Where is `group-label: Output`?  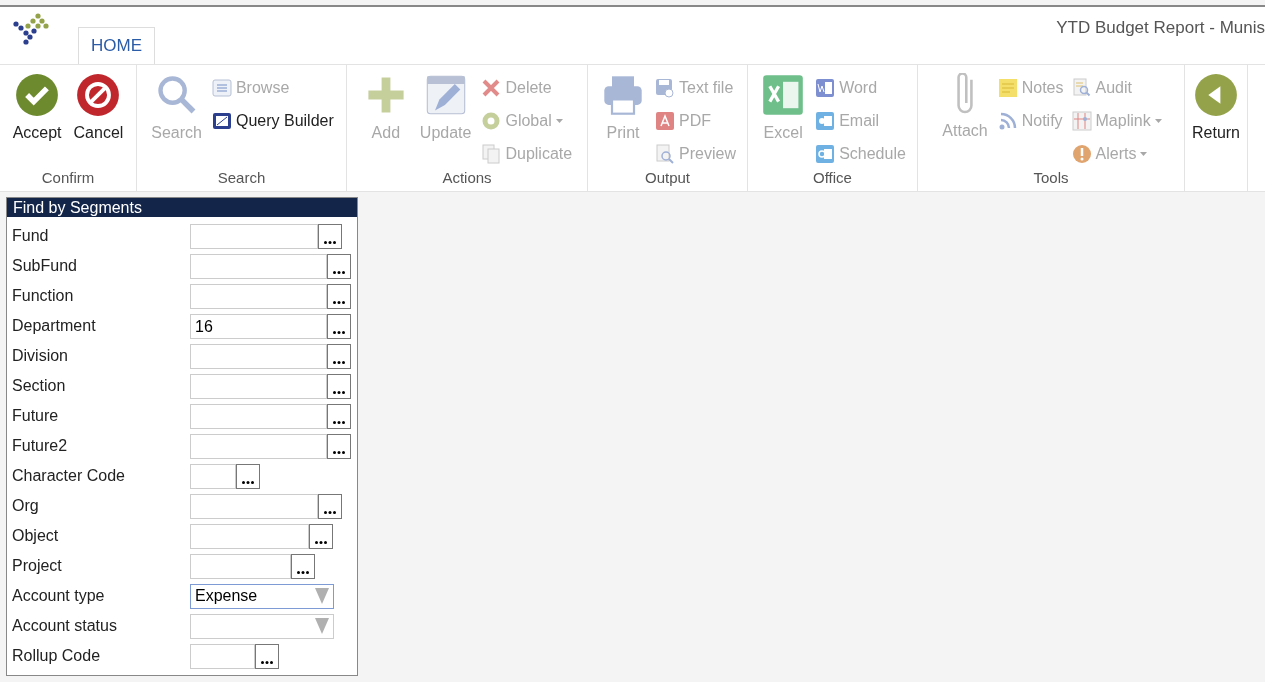 group-label: Output is located at coordinates (667, 178).